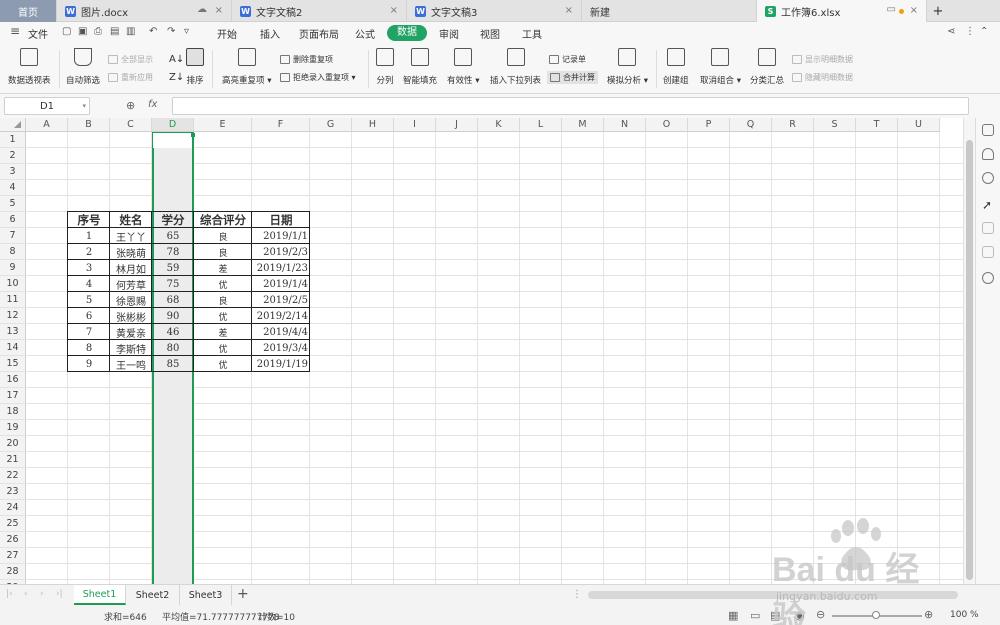  Describe the element at coordinates (173, 125) in the screenshot. I see `column-header-d: D` at that location.